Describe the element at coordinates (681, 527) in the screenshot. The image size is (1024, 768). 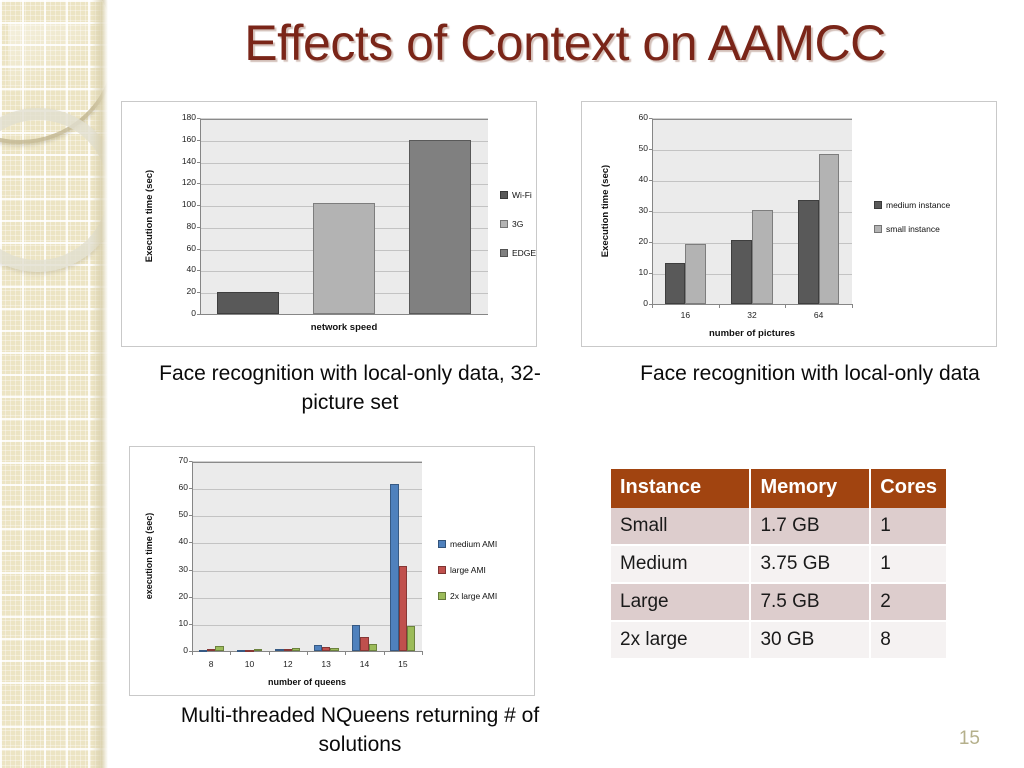
I see `table-cell-instance: Small` at that location.